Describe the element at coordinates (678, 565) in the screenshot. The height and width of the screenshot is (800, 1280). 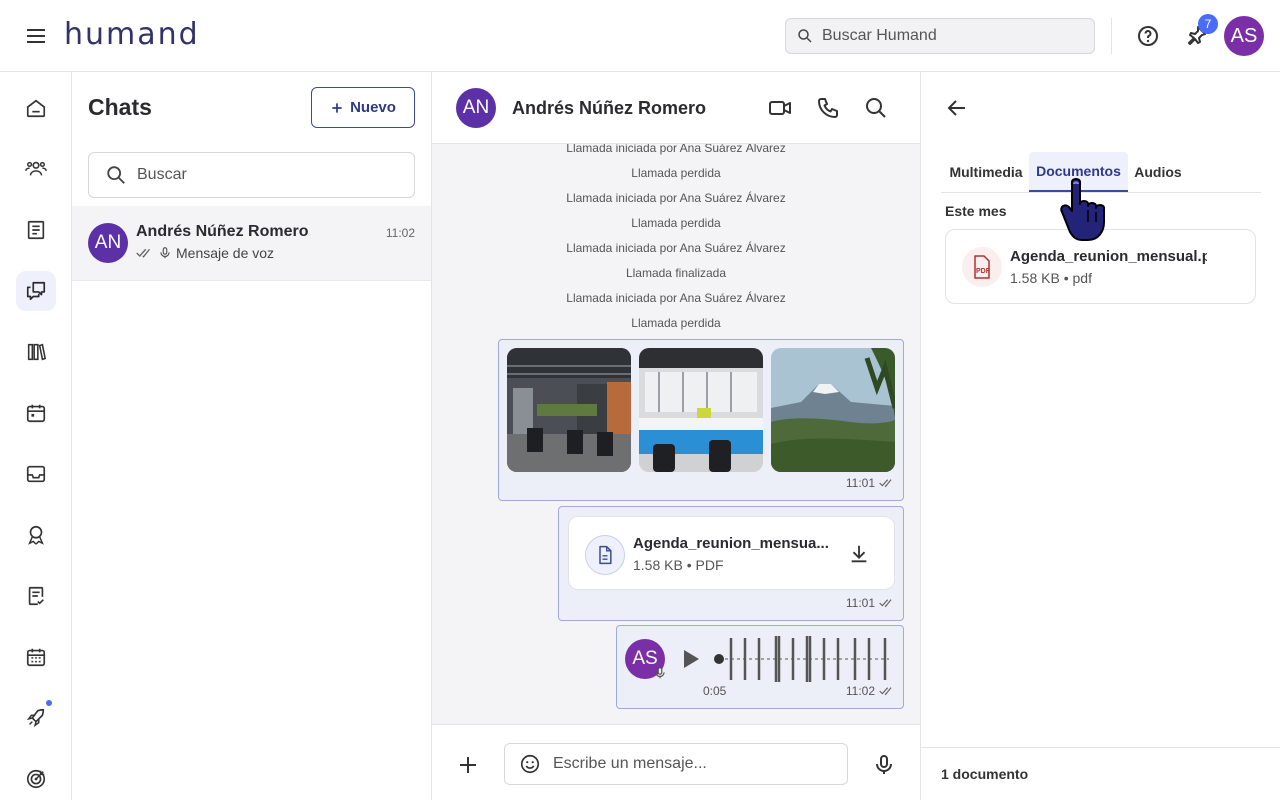
I see `document-meta: 1.58 KB • PDF` at that location.